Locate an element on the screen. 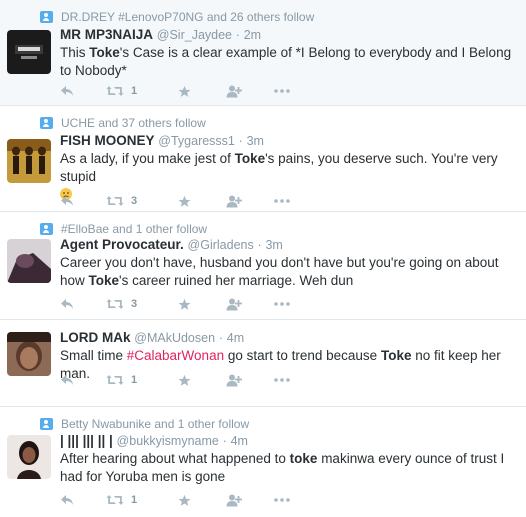  fullname: Agent Provocateur. is located at coordinates (122, 244).